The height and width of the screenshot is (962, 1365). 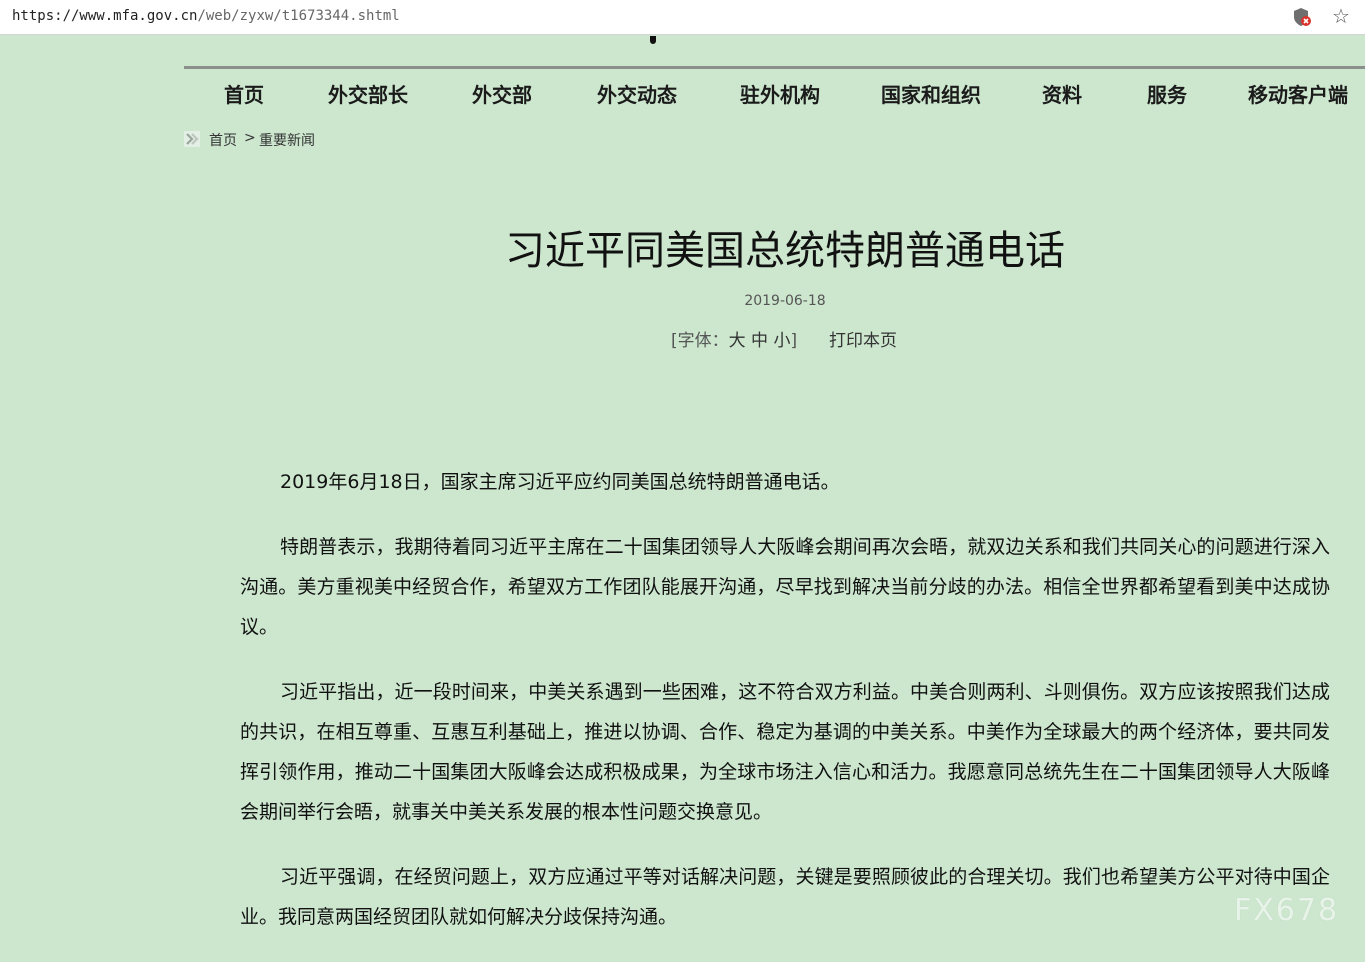 I want to click on article-date: 2019-06-18, so click(x=785, y=301).